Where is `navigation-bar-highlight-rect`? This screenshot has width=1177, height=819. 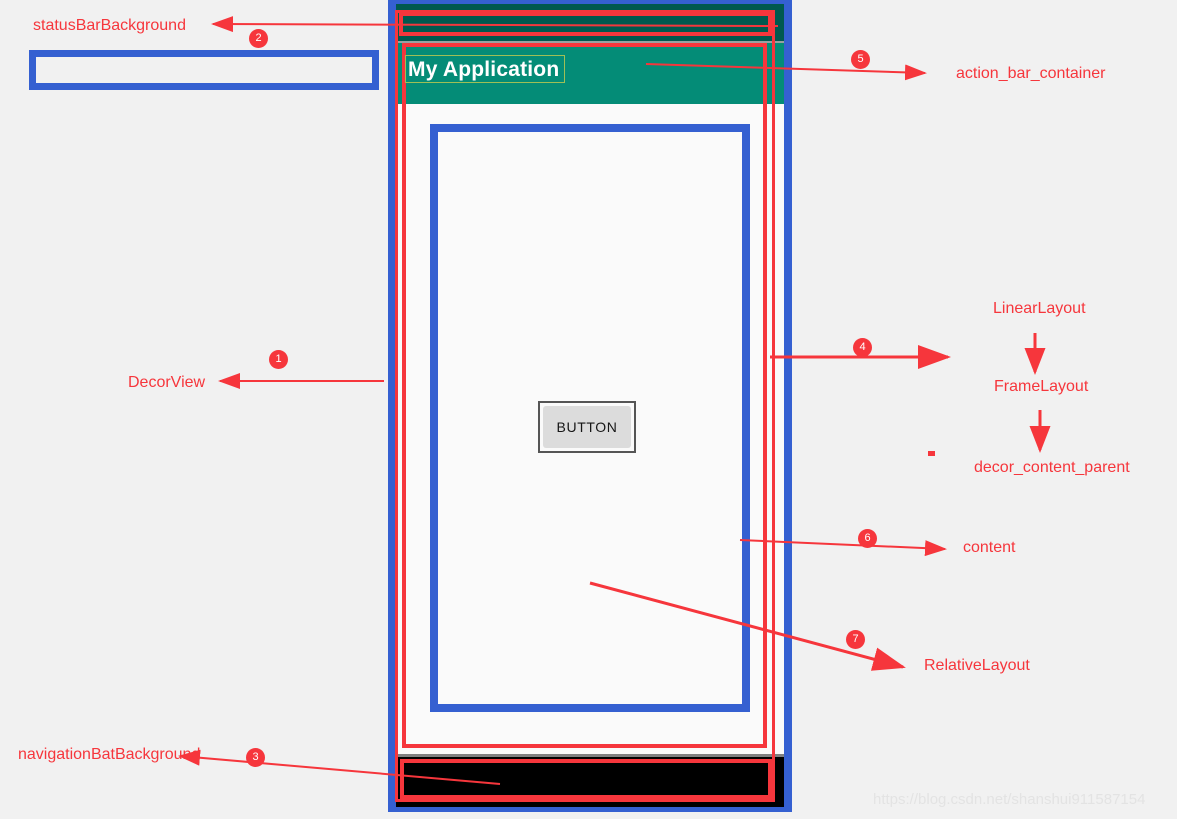 navigation-bar-highlight-rect is located at coordinates (586, 779).